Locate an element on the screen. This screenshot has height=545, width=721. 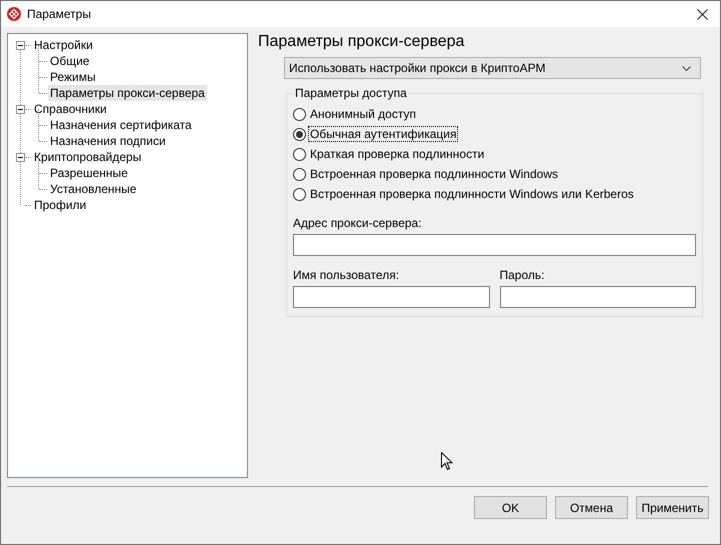
password-field is located at coordinates (598, 297).